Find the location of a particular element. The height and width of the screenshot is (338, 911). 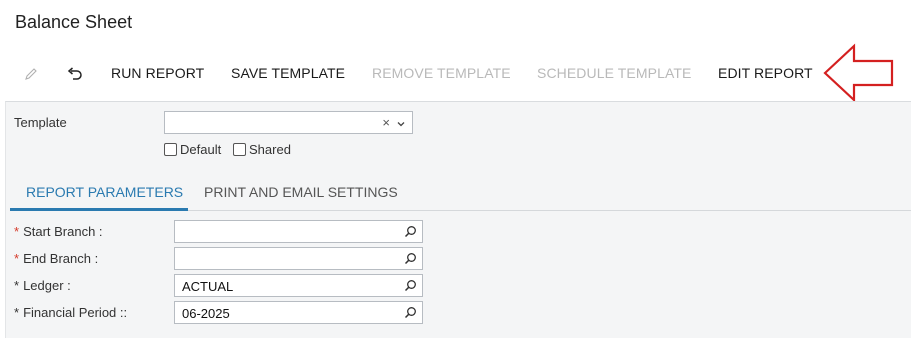

financial-period-label: * Financial Period :: is located at coordinates (70, 312).